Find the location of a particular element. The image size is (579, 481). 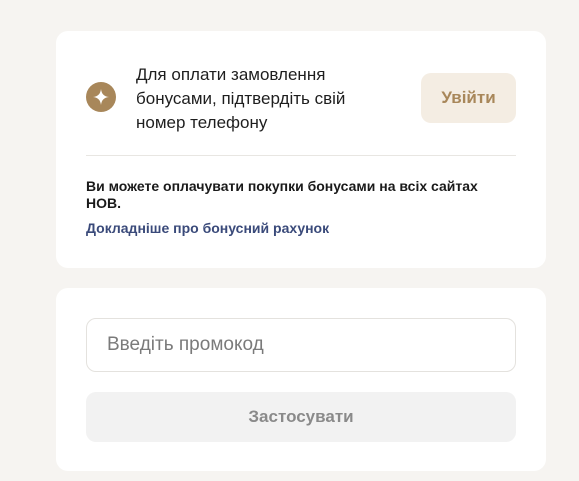

promo-code-input is located at coordinates (301, 345).